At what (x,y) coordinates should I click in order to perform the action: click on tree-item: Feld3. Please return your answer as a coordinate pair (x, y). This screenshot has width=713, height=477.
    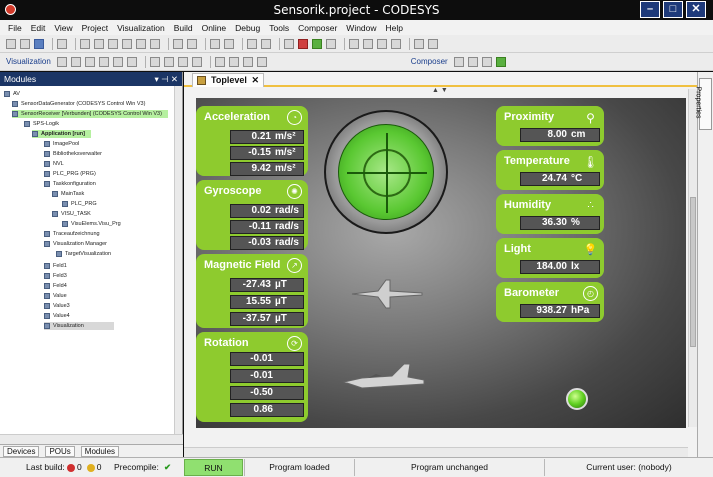
    Looking at the image, I should click on (55, 276).